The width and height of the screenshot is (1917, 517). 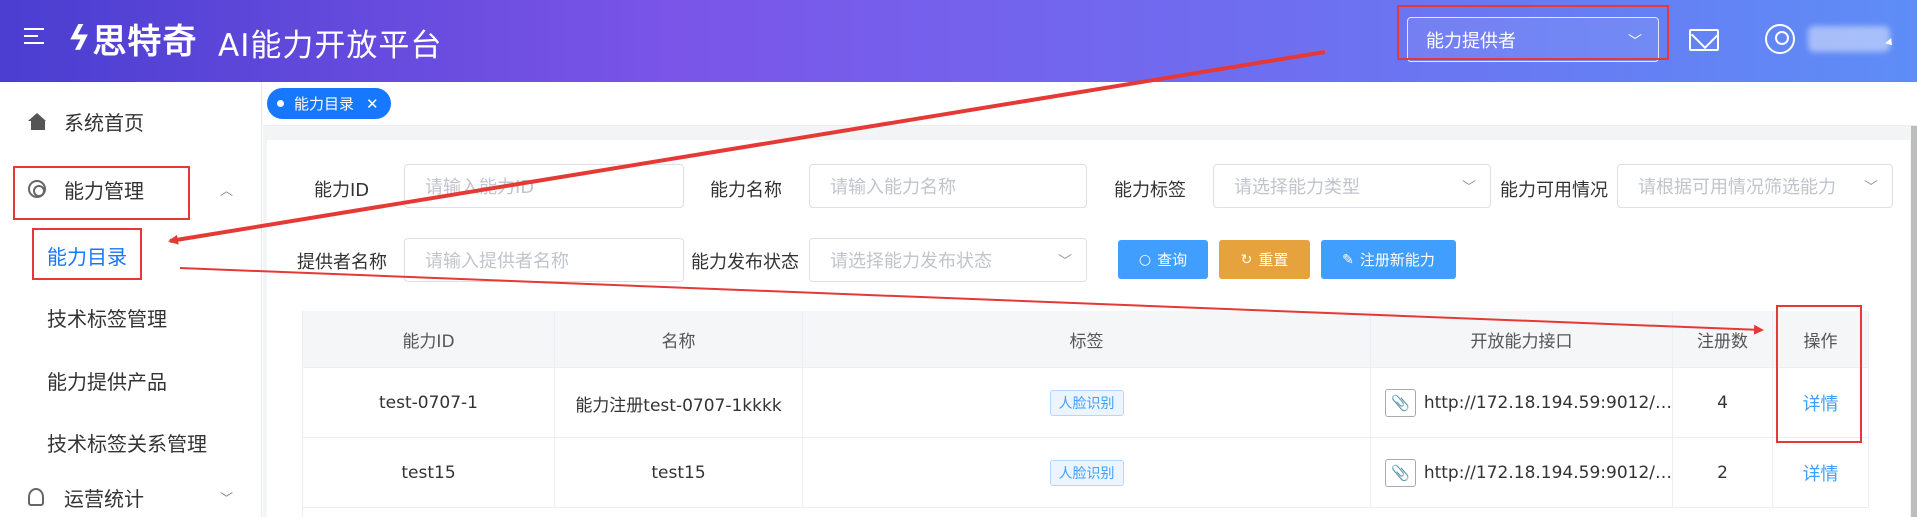 What do you see at coordinates (1723, 473) in the screenshot?
I see `cell-count: 2` at bounding box center [1723, 473].